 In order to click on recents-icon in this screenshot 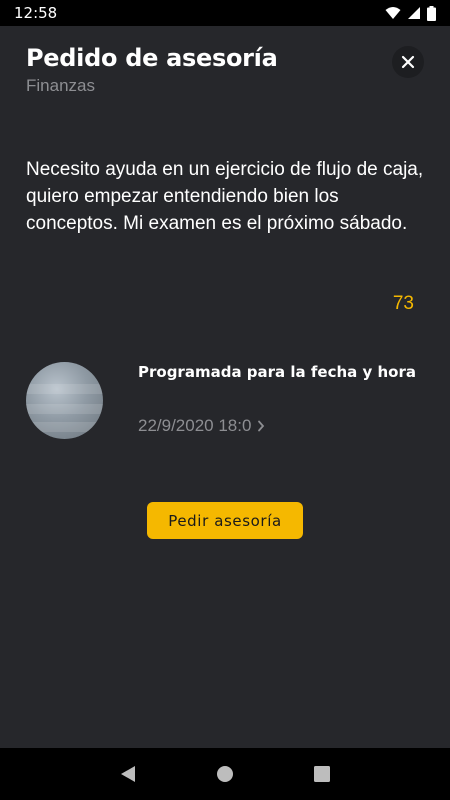, I will do `click(321, 774)`.